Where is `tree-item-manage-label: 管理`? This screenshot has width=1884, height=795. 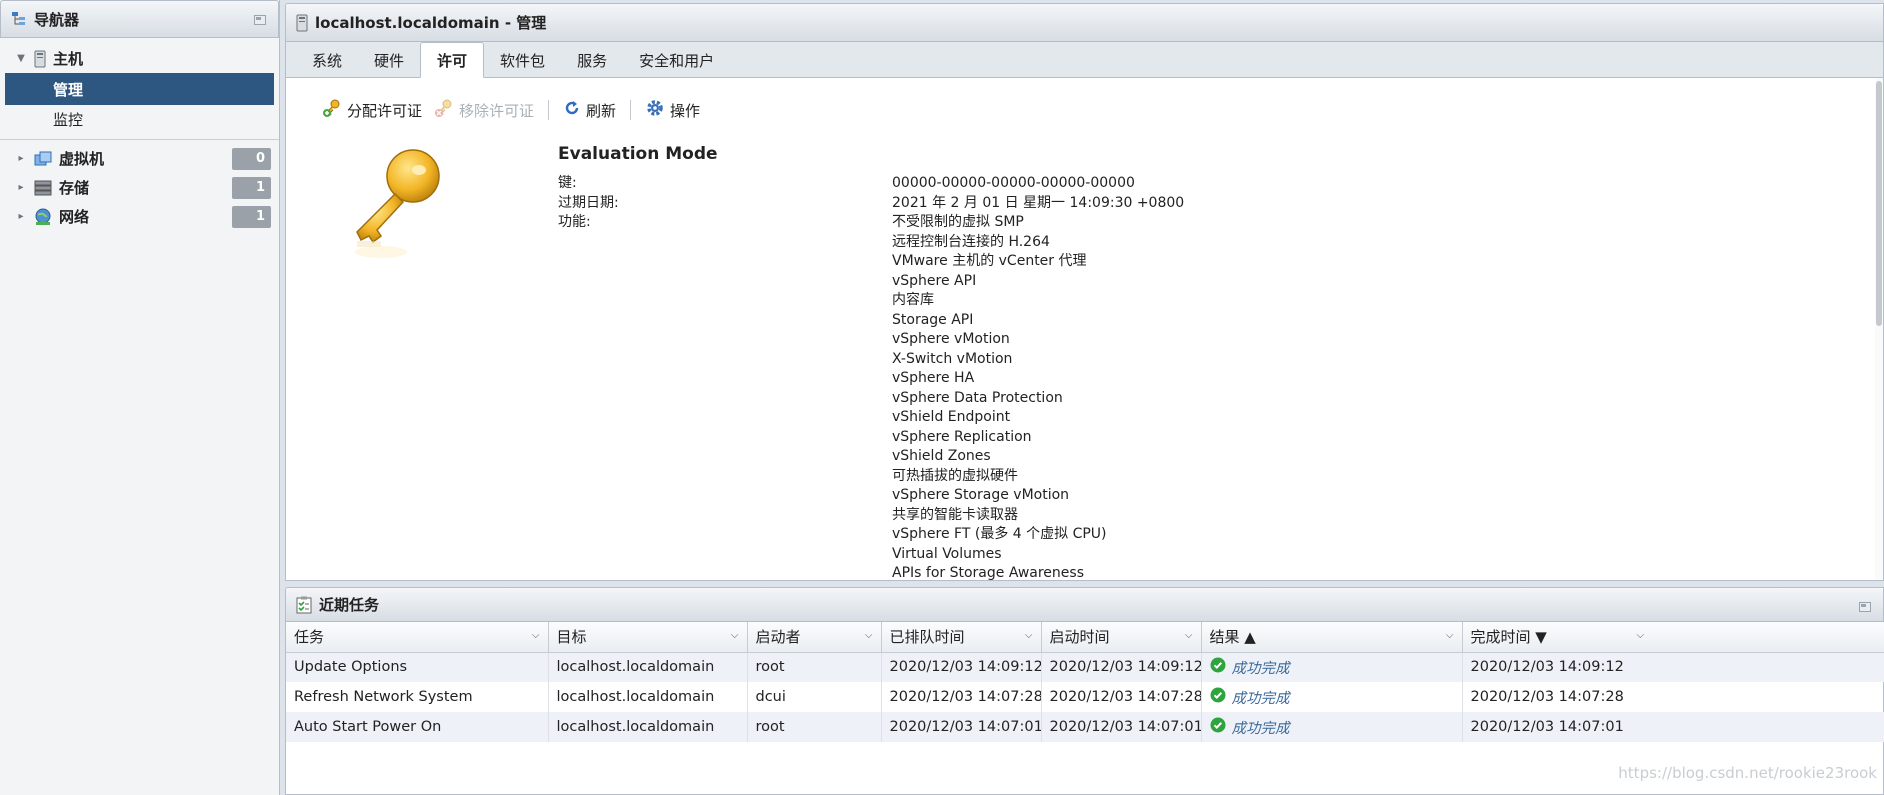 tree-item-manage-label: 管理 is located at coordinates (68, 89).